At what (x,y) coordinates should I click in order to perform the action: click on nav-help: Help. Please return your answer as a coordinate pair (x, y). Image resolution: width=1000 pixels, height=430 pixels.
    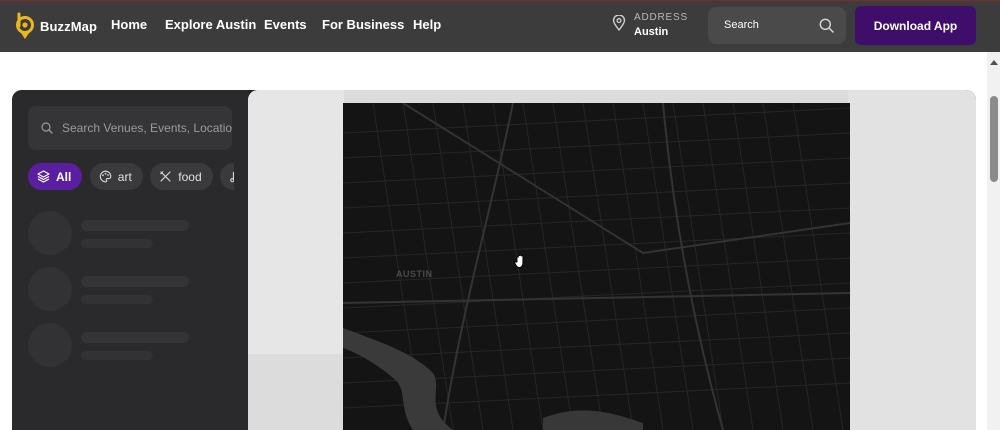
    Looking at the image, I should click on (427, 24).